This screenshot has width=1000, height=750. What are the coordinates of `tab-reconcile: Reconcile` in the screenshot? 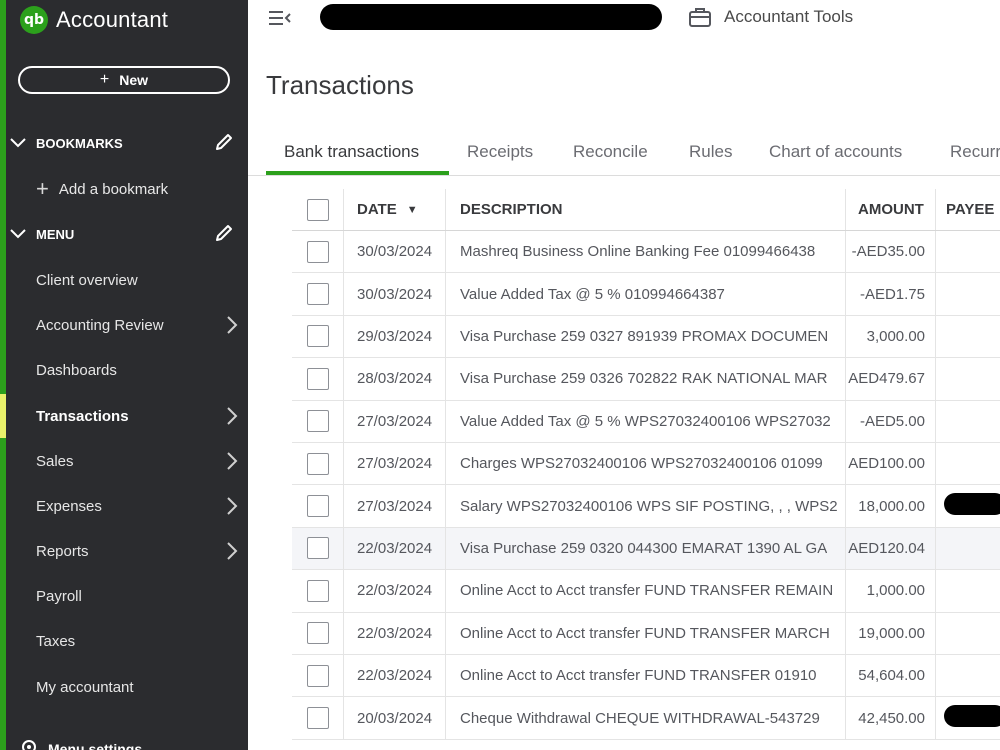 It's located at (610, 152).